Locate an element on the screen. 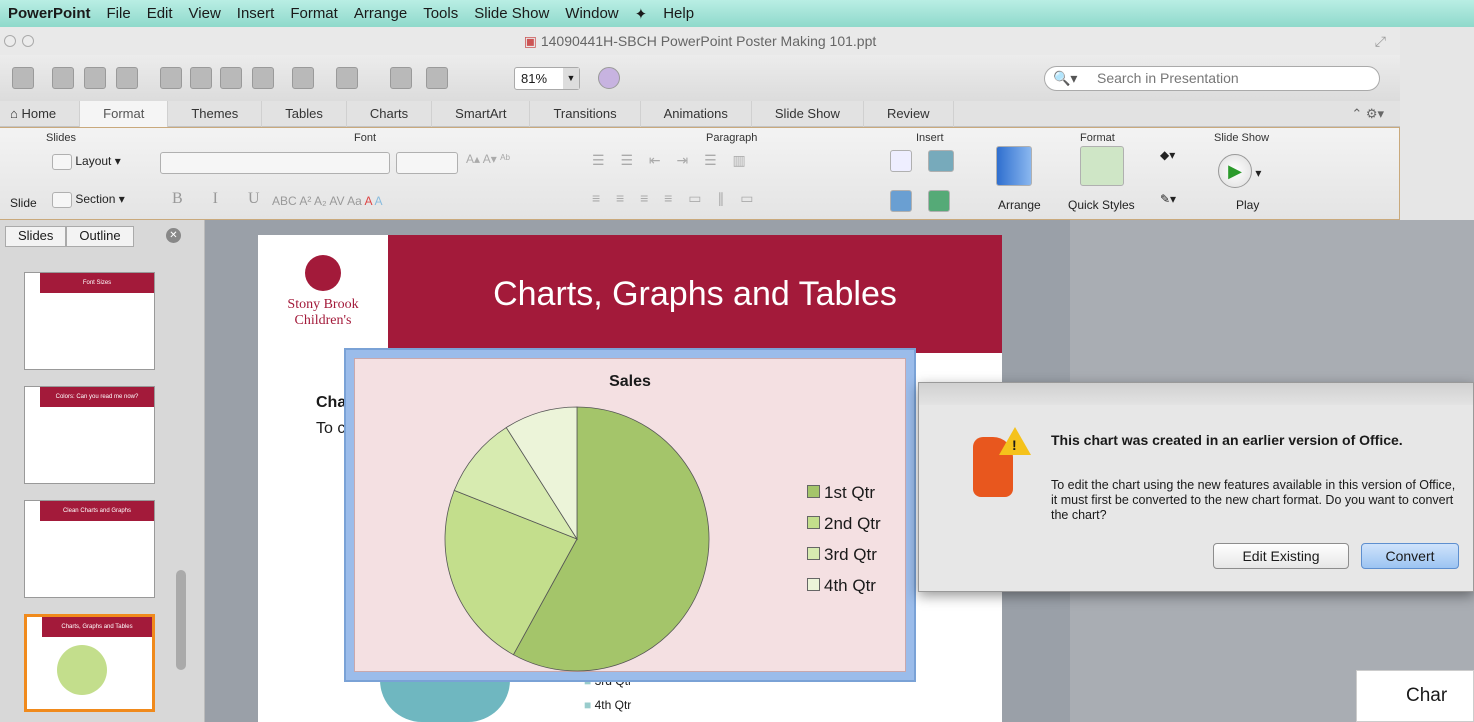 The height and width of the screenshot is (722, 1474). clear-format-icon: ᴬᵇ is located at coordinates (505, 159).